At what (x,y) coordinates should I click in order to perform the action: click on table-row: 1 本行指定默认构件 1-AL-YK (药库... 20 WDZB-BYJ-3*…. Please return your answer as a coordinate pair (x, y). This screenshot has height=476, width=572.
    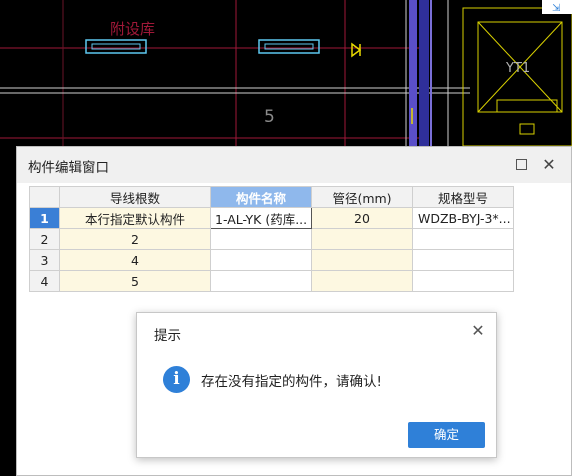
    Looking at the image, I should click on (271, 218).